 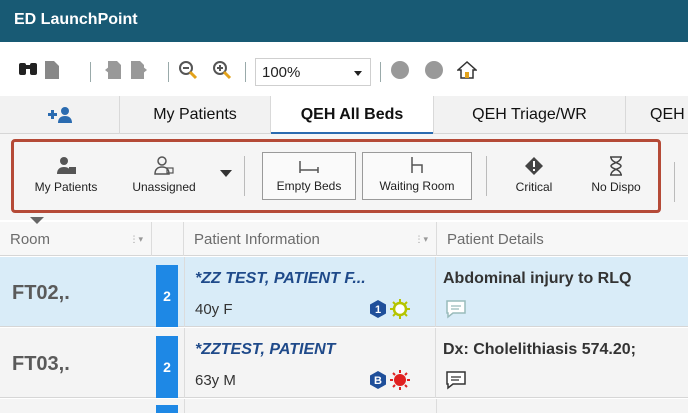 I want to click on column-header-acuity, so click(x=168, y=239).